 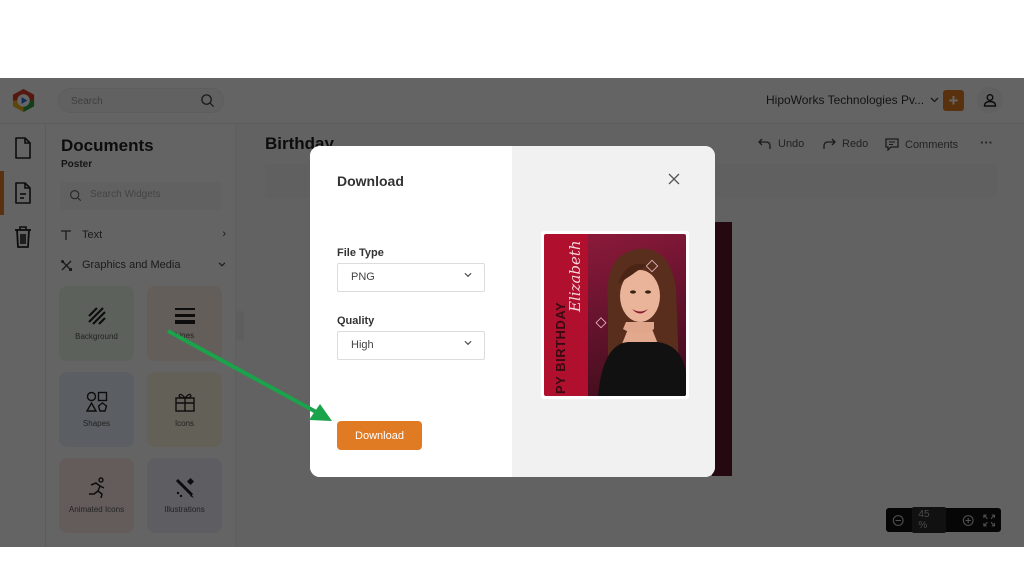 I want to click on quality-label: Quality, so click(x=356, y=321).